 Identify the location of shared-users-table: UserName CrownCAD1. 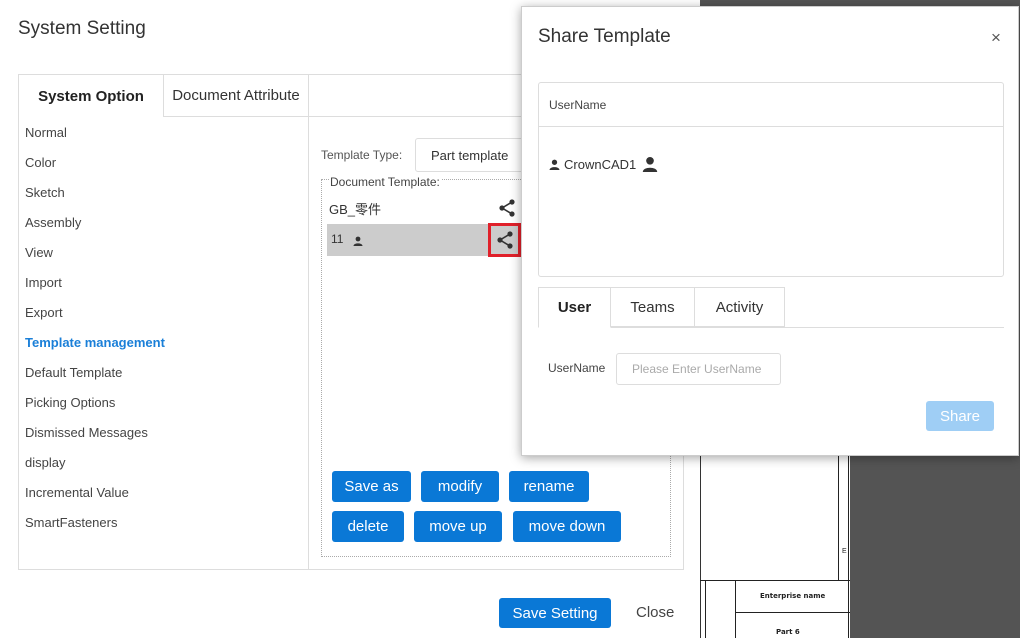
(771, 179).